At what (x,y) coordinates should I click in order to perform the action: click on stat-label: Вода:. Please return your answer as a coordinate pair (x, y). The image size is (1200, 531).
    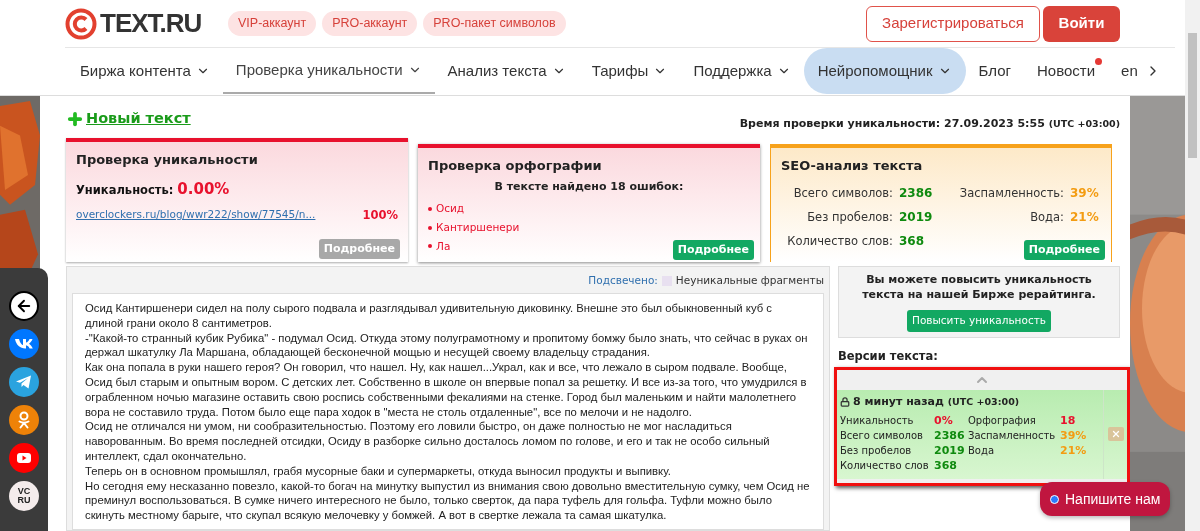
    Looking at the image, I should click on (1046, 217).